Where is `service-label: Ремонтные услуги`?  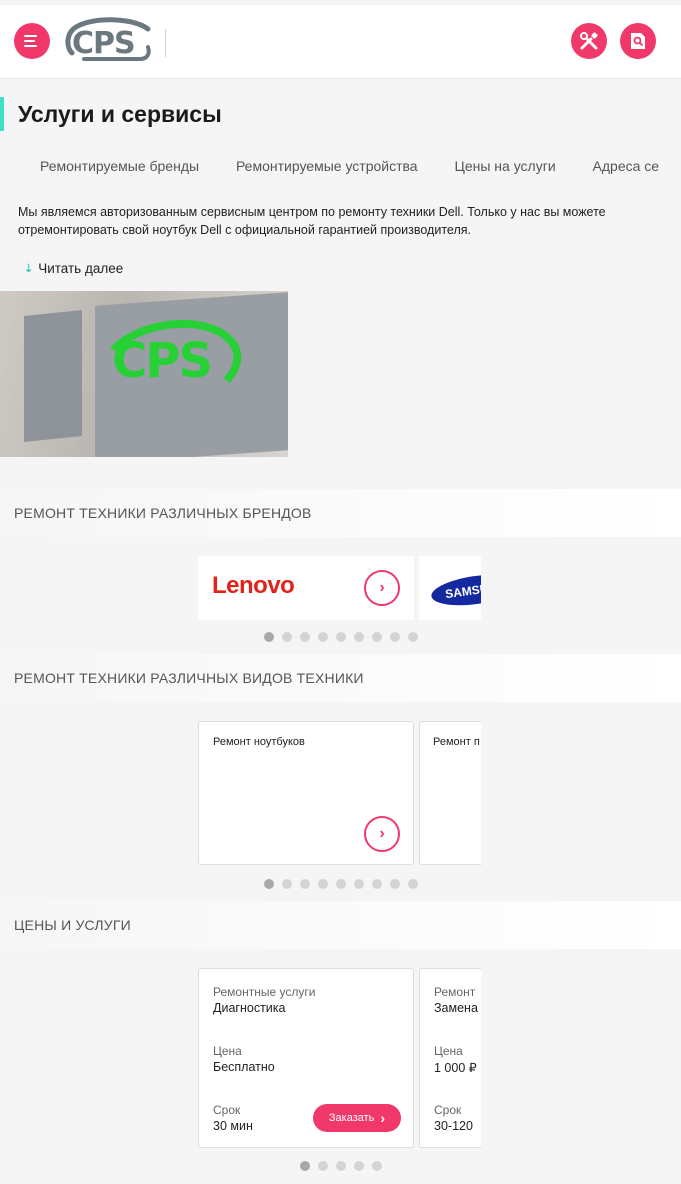 service-label: Ремонтные услуги is located at coordinates (264, 992).